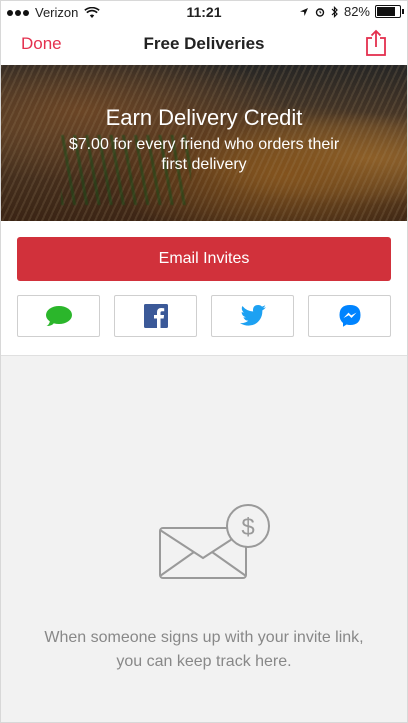  I want to click on bluetooth-icon, so click(334, 11).